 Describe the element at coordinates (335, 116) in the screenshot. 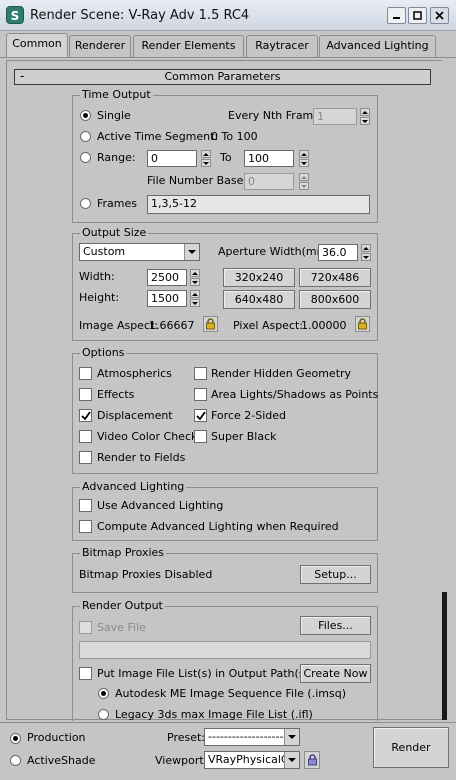

I see `every-nth-field: 1` at that location.